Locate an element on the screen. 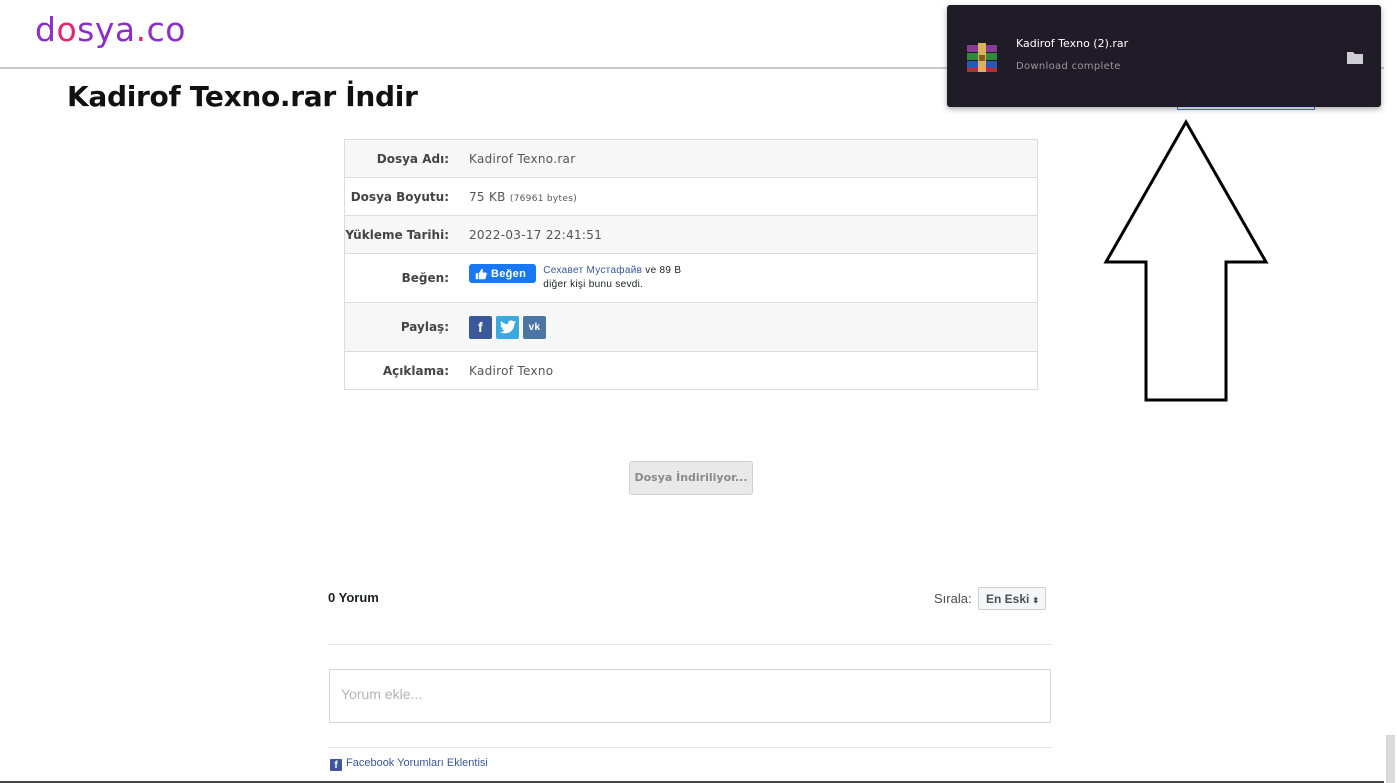 This screenshot has height=783, width=1397. facebook-share-icon: f is located at coordinates (480, 327).